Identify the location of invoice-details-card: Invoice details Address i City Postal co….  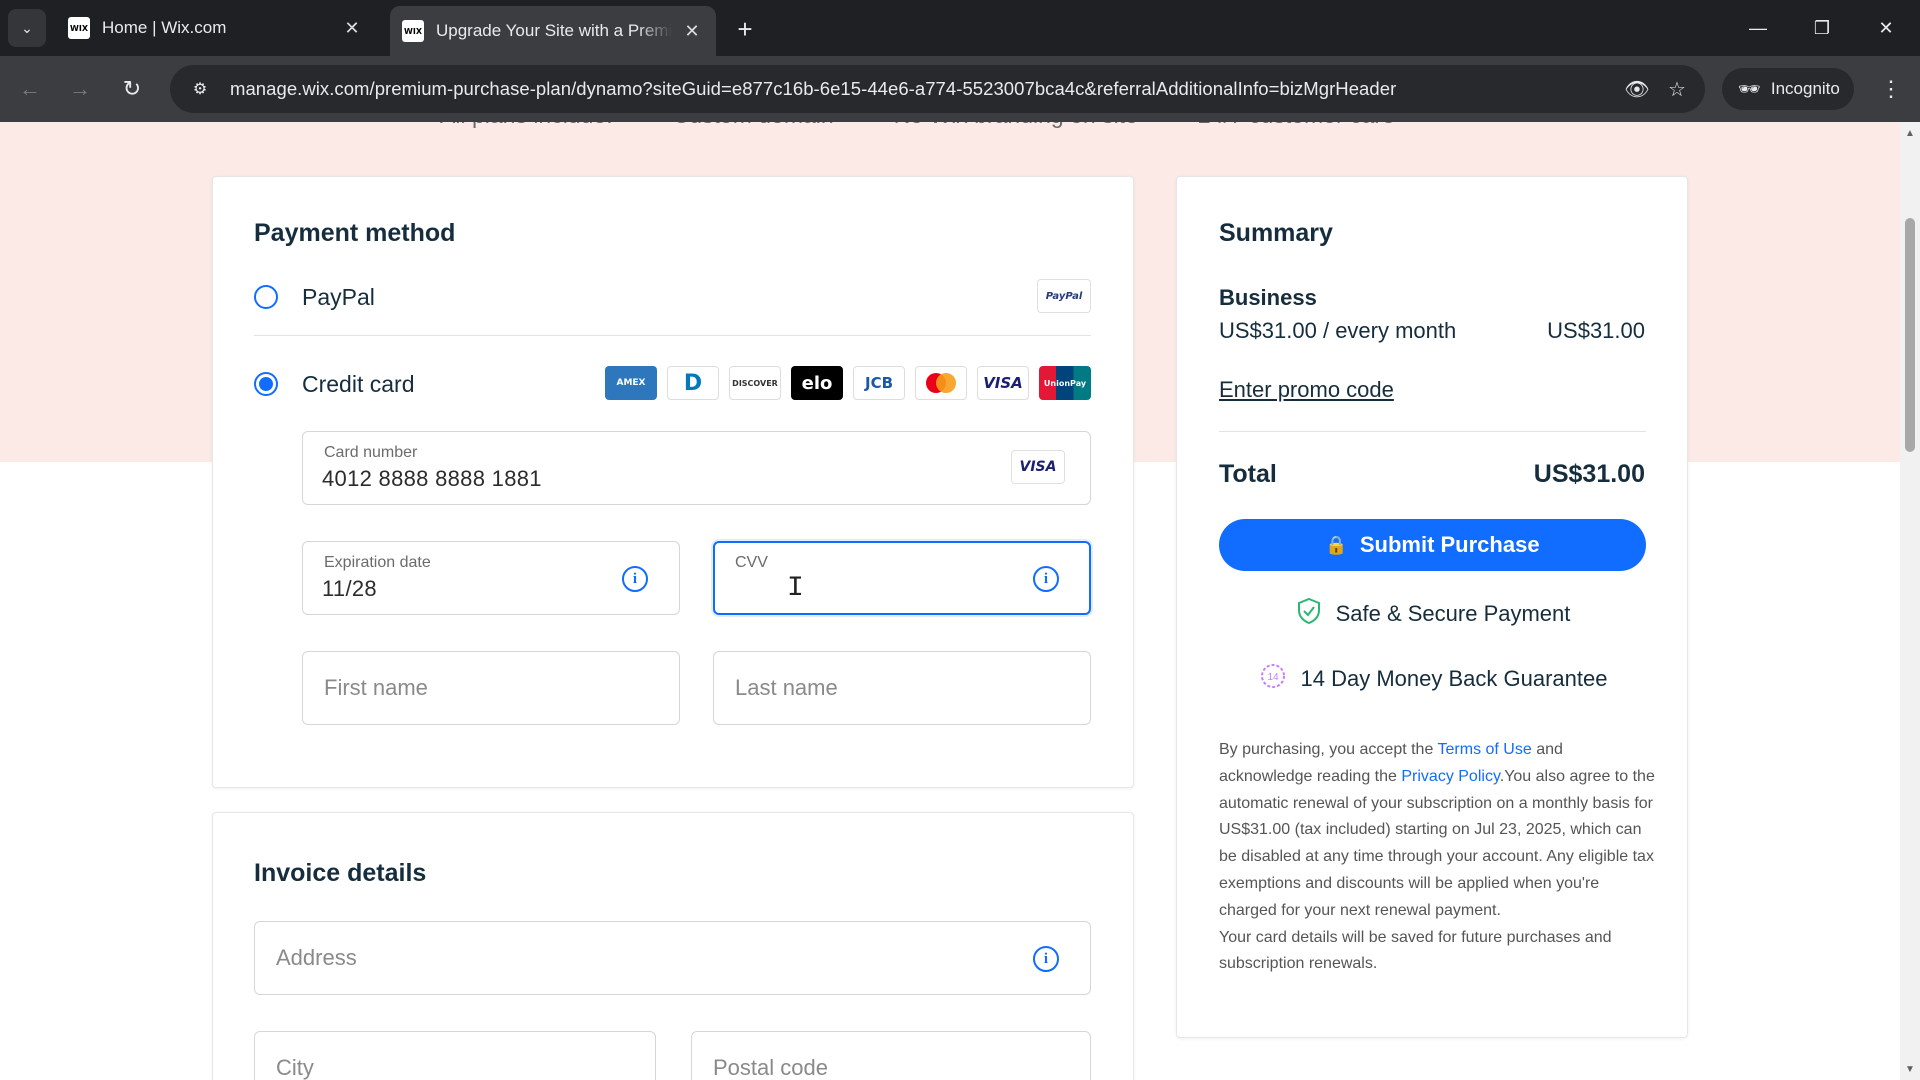
(673, 946).